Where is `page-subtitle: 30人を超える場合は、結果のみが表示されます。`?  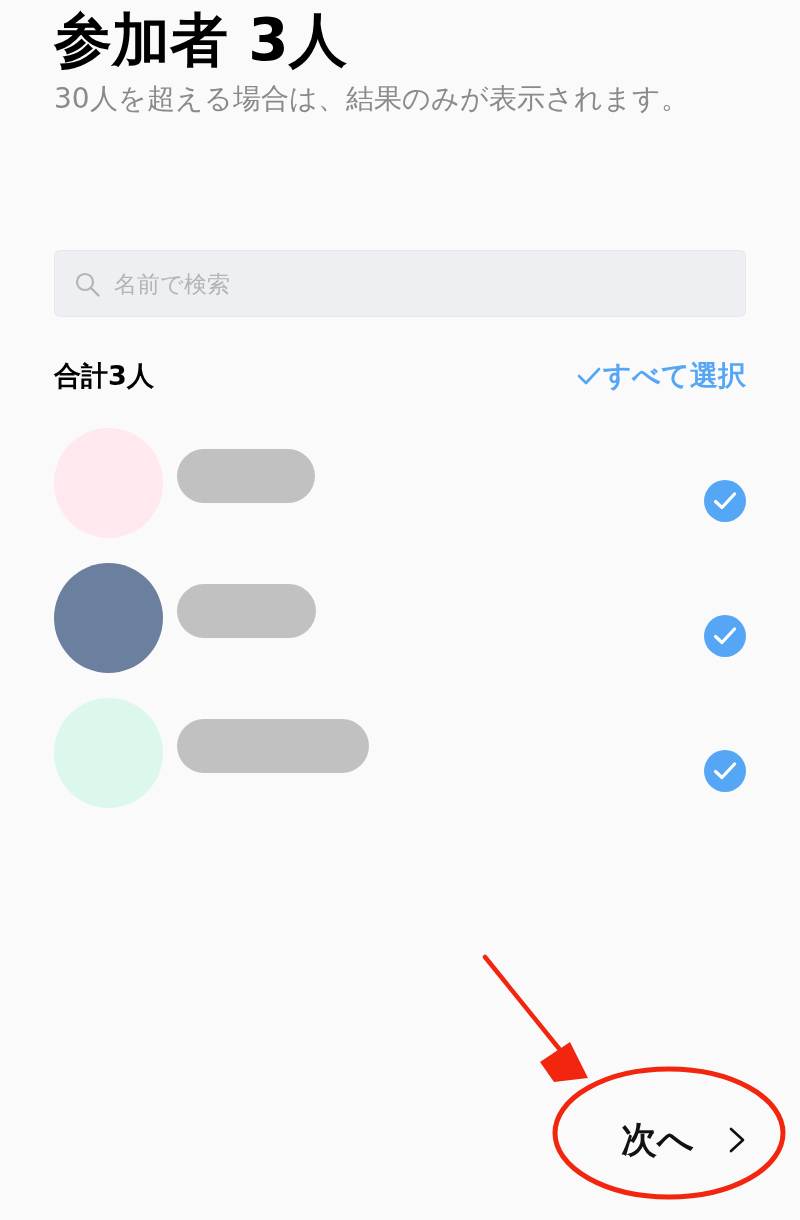 page-subtitle: 30人を超える場合は、結果のみが表示されます。 is located at coordinates (371, 99).